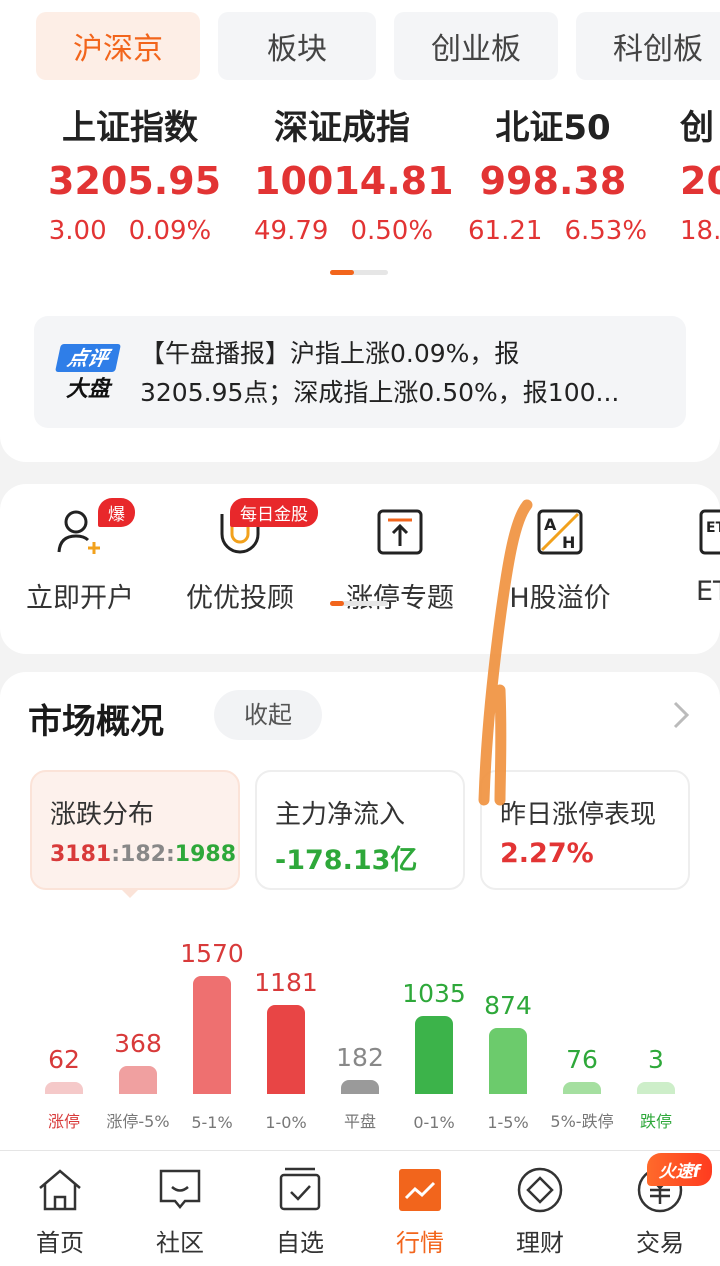  What do you see at coordinates (135, 181) in the screenshot?
I see `index-value: 3205.95` at bounding box center [135, 181].